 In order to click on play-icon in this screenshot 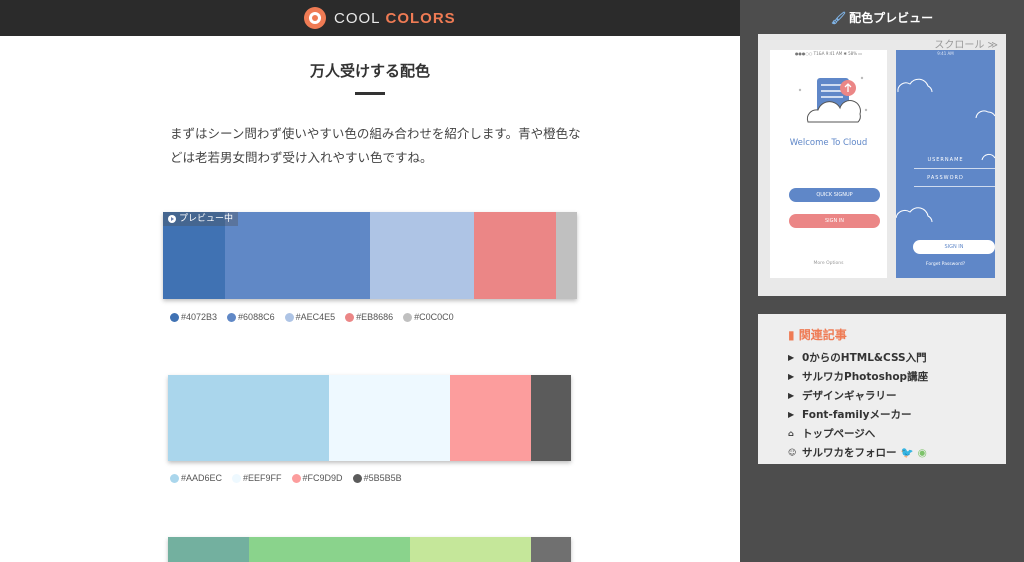, I will do `click(172, 219)`.